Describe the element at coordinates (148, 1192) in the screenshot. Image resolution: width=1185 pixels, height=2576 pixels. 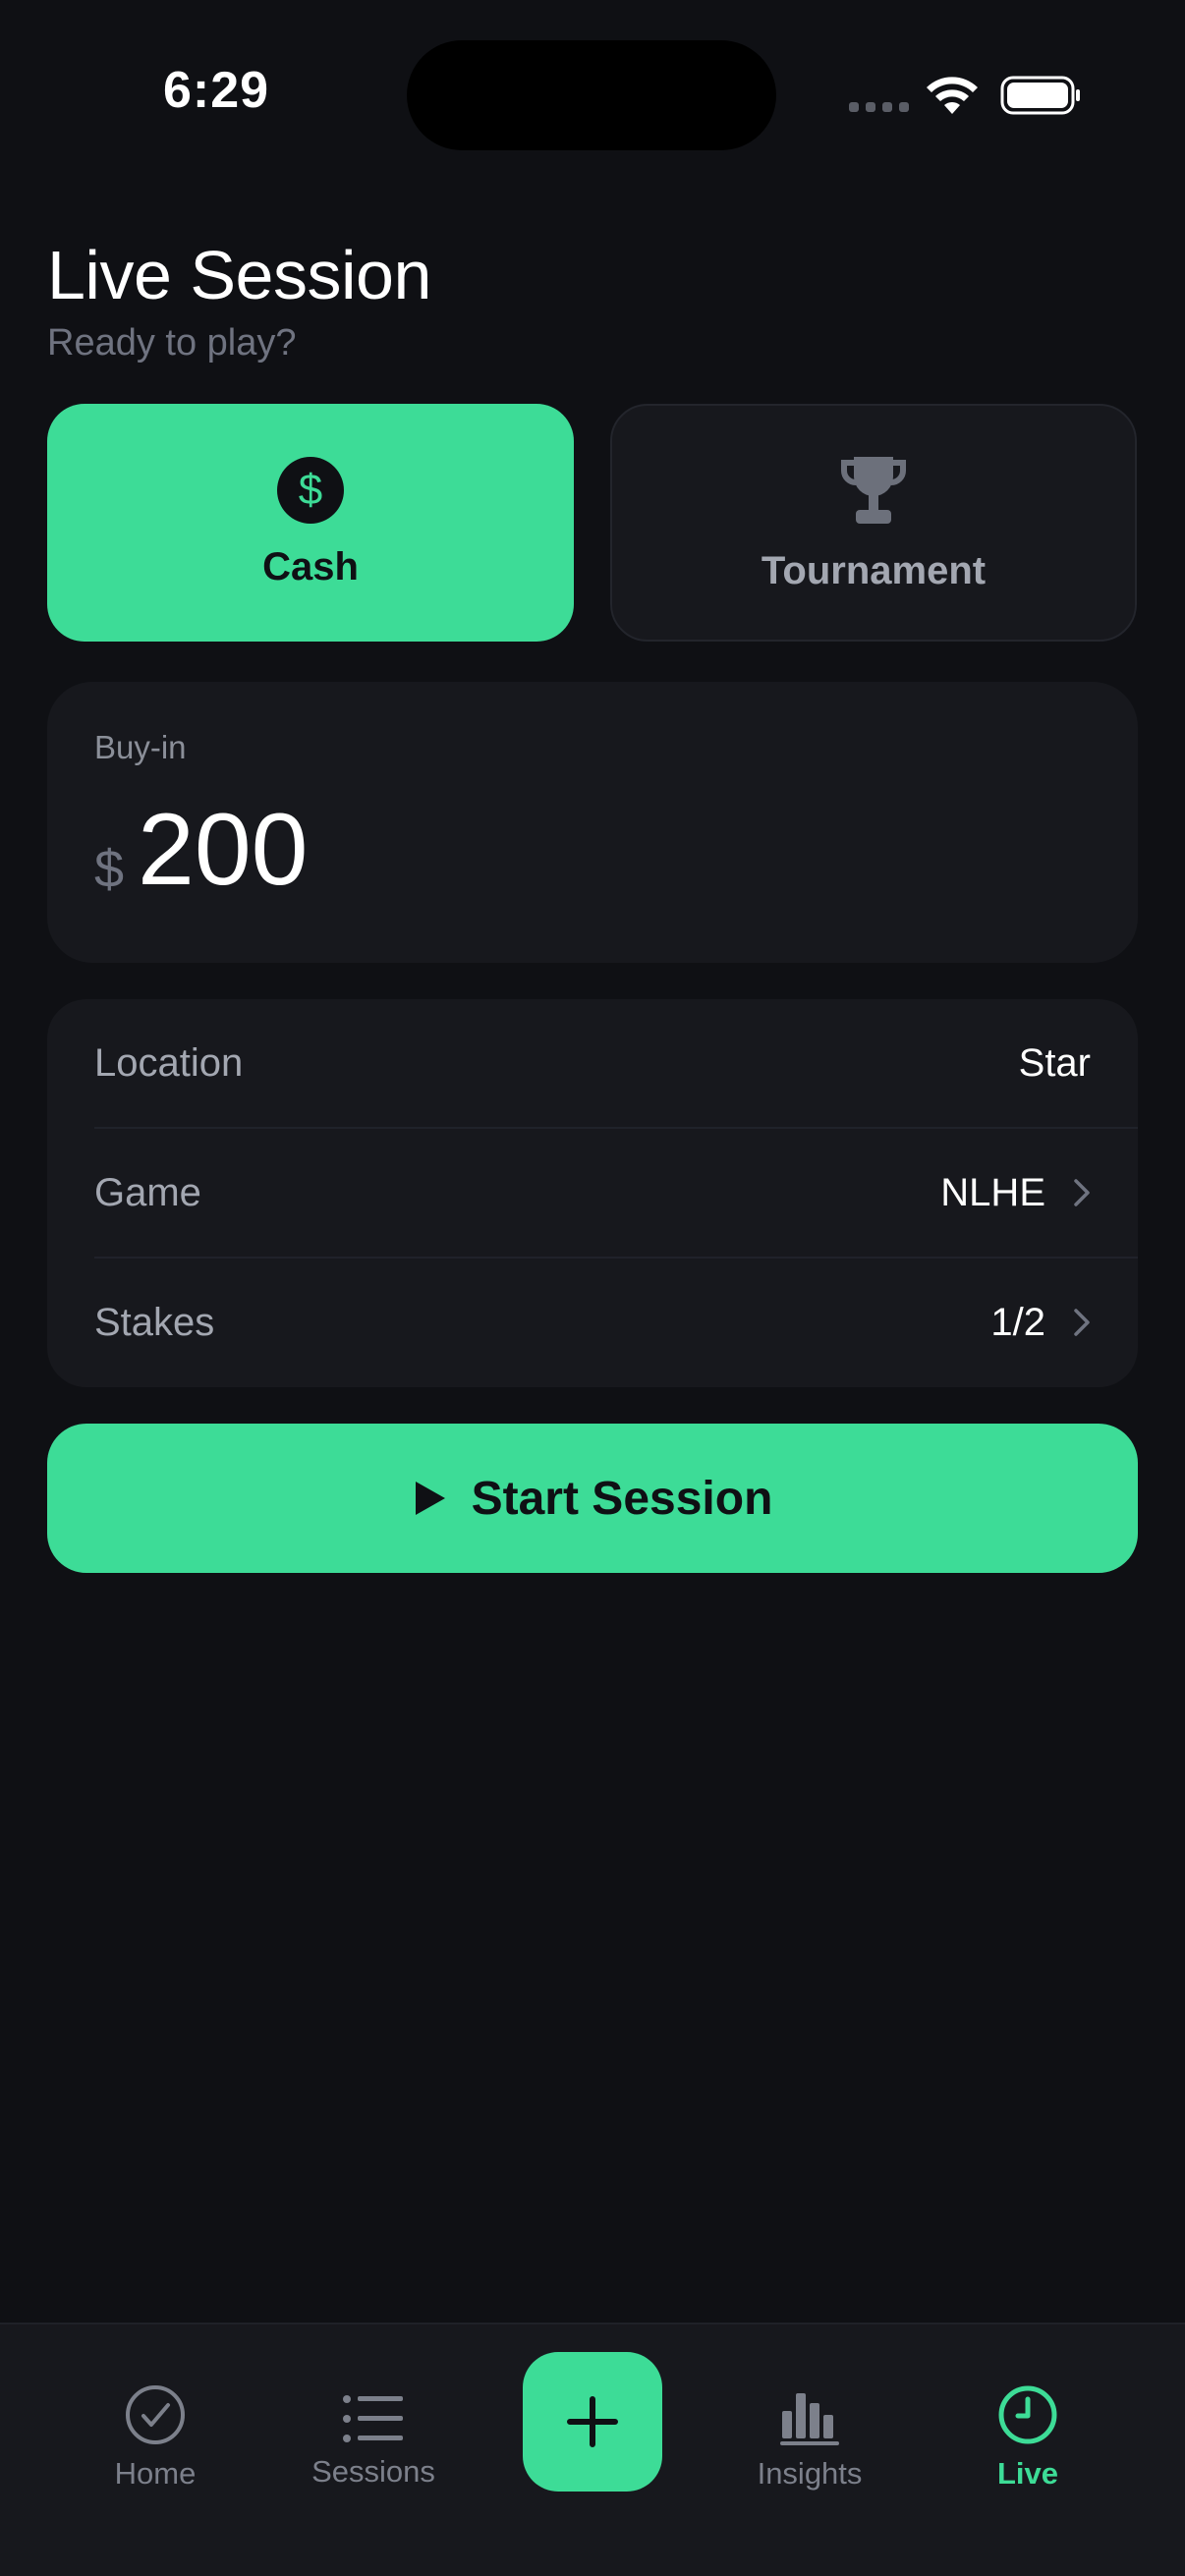
I see `game-label: Game` at that location.